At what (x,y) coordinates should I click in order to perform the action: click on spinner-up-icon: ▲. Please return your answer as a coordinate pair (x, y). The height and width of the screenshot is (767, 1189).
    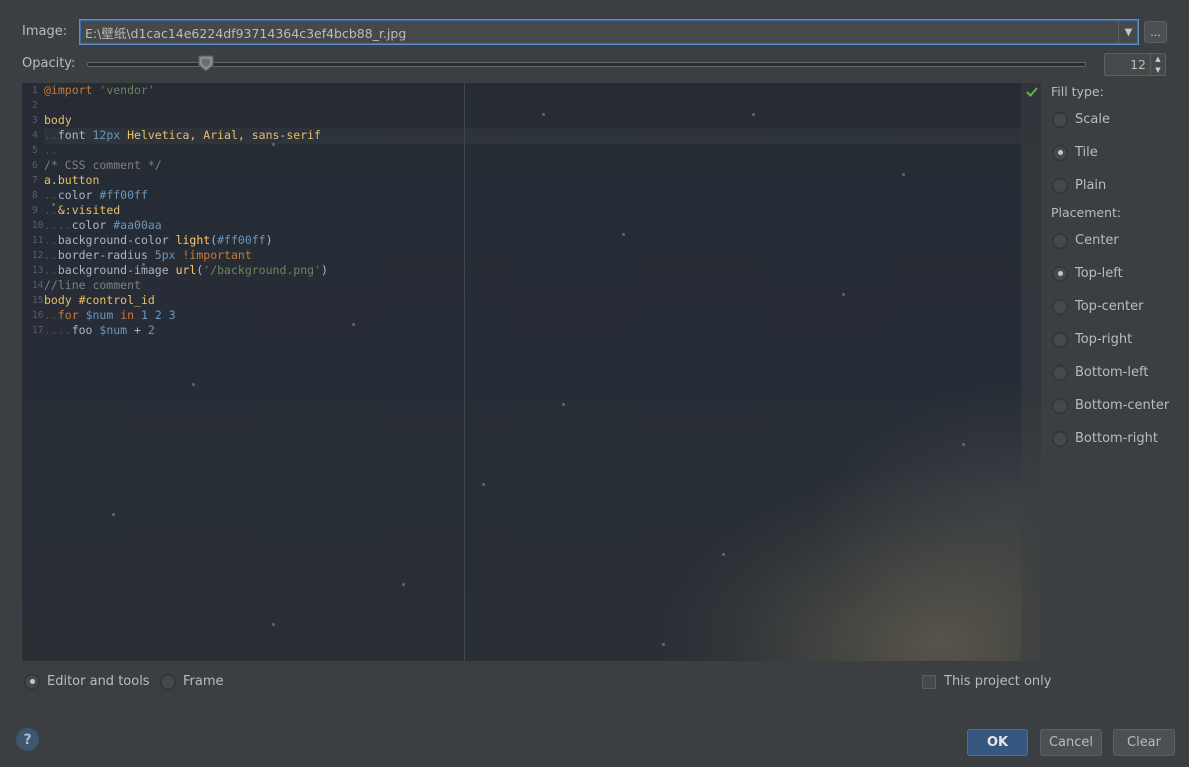
    Looking at the image, I should click on (1158, 59).